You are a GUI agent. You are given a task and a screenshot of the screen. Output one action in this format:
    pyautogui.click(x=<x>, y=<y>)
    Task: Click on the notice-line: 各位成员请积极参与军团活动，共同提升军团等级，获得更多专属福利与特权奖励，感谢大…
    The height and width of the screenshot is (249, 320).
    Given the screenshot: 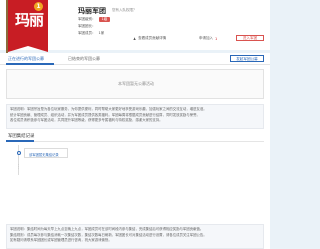 What is the action you would take?
    pyautogui.click(x=86, y=120)
    